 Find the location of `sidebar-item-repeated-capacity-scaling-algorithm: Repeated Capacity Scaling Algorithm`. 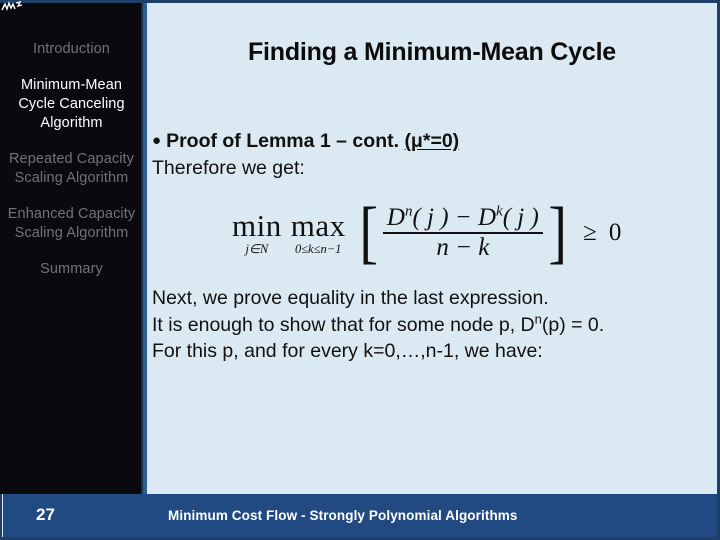

sidebar-item-repeated-capacity-scaling-algorithm: Repeated Capacity Scaling Algorithm is located at coordinates (71, 169).